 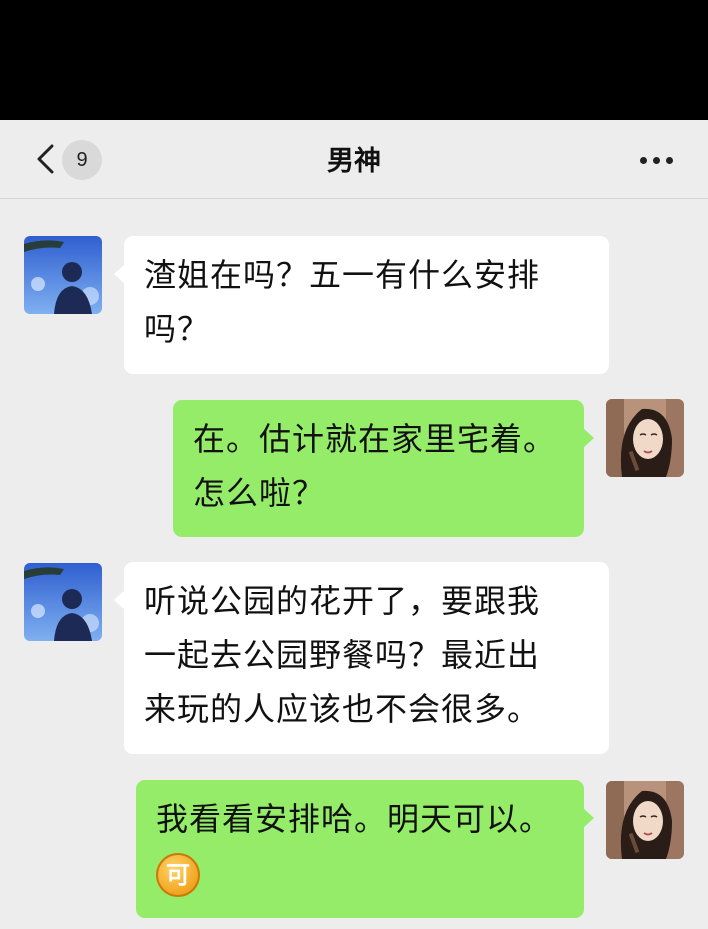 What do you see at coordinates (365, 849) in the screenshot?
I see `message-bubble-sent: 我看看安排哈。明天可以。 可` at bounding box center [365, 849].